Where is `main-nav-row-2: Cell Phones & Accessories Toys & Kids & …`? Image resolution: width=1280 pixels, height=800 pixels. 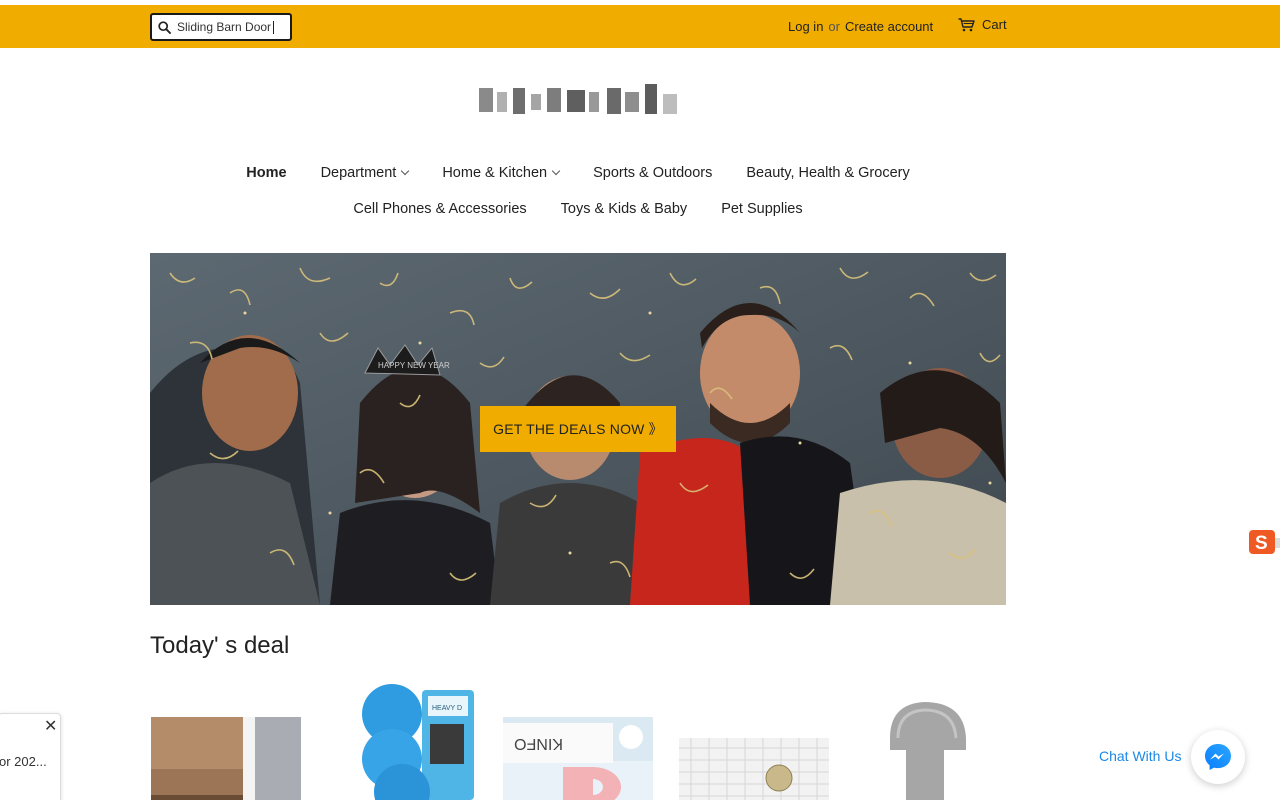 main-nav-row-2: Cell Phones & Accessories Toys & Kids & … is located at coordinates (578, 209).